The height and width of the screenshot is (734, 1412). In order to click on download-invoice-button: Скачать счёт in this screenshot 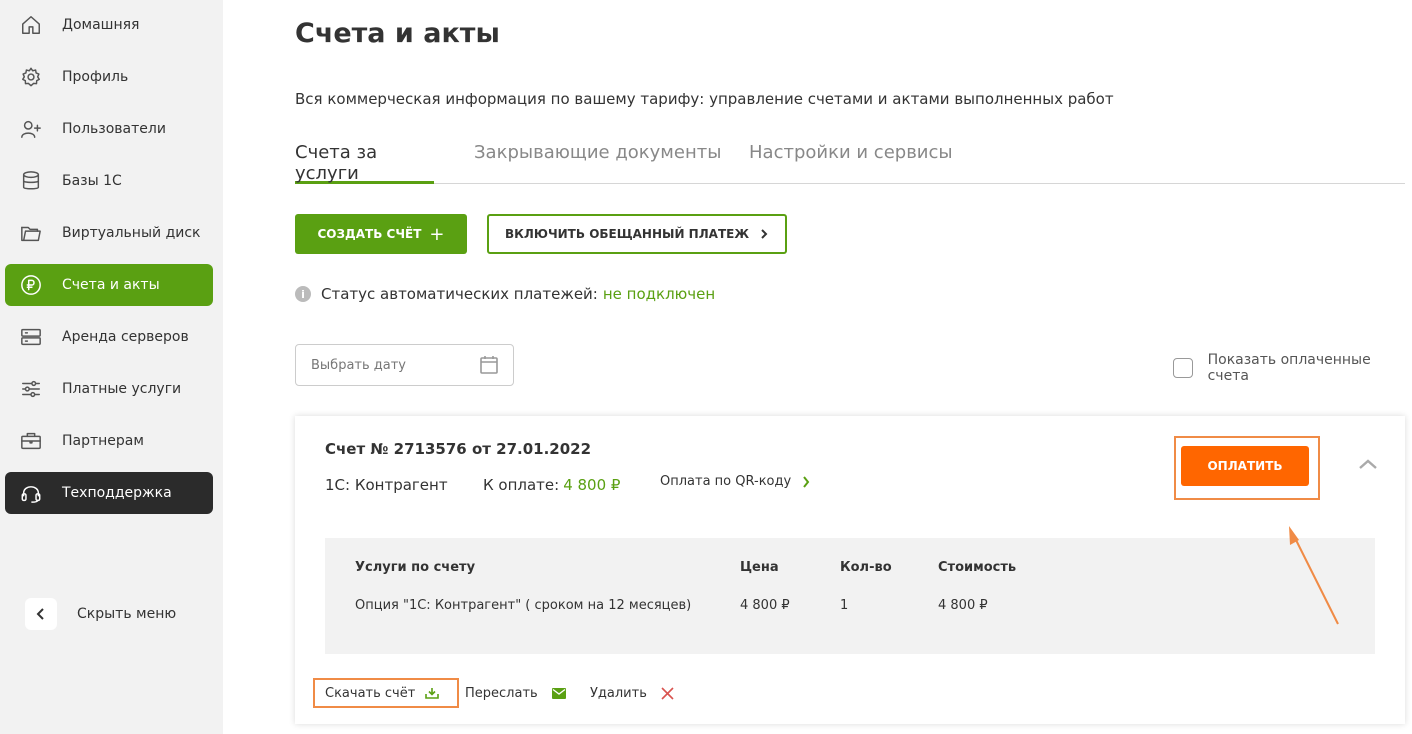, I will do `click(386, 693)`.